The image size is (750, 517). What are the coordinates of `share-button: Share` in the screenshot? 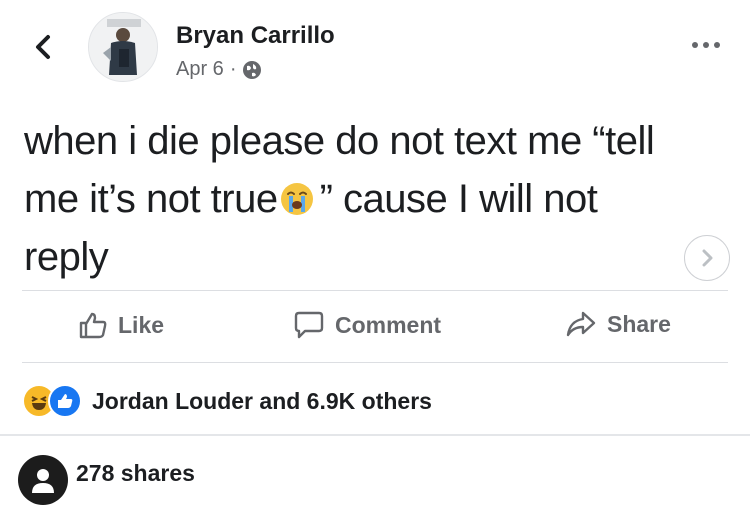 It's located at (618, 324).